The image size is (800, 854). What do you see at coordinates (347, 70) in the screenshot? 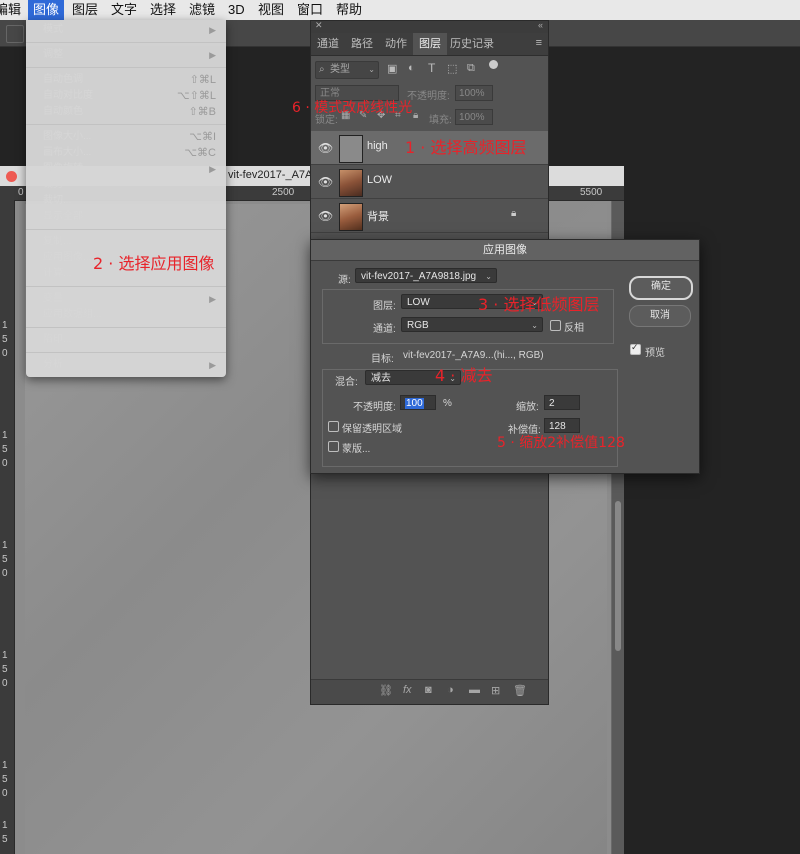
I see `filter-kind-select: ⌕ 类型 ⌄` at bounding box center [347, 70].